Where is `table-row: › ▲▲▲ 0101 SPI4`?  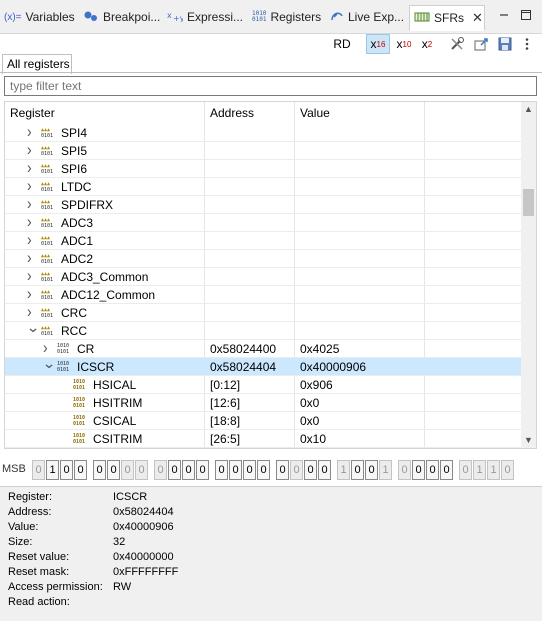 table-row: › ▲▲▲ 0101 SPI4 is located at coordinates (264, 131).